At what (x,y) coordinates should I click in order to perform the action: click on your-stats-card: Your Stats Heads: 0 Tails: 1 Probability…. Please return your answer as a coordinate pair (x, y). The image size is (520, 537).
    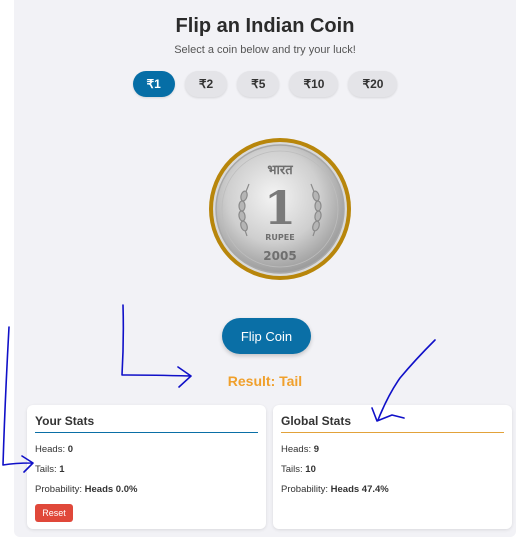
    Looking at the image, I should click on (146, 467).